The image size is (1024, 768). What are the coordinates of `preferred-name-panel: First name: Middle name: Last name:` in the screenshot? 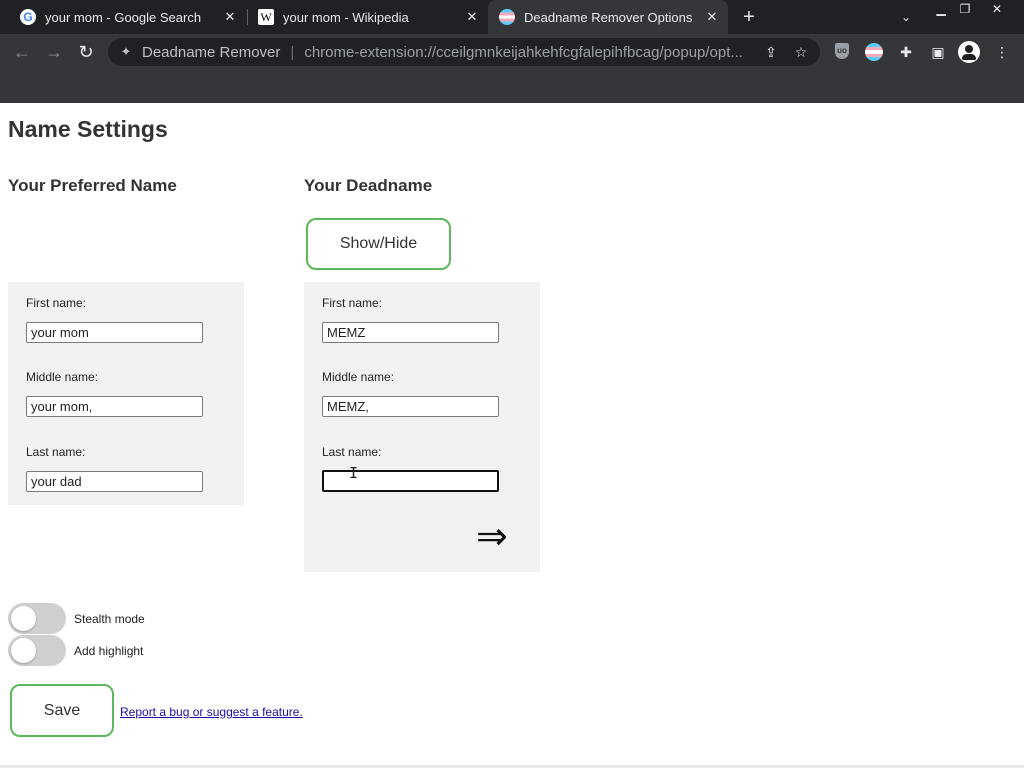 It's located at (126, 393).